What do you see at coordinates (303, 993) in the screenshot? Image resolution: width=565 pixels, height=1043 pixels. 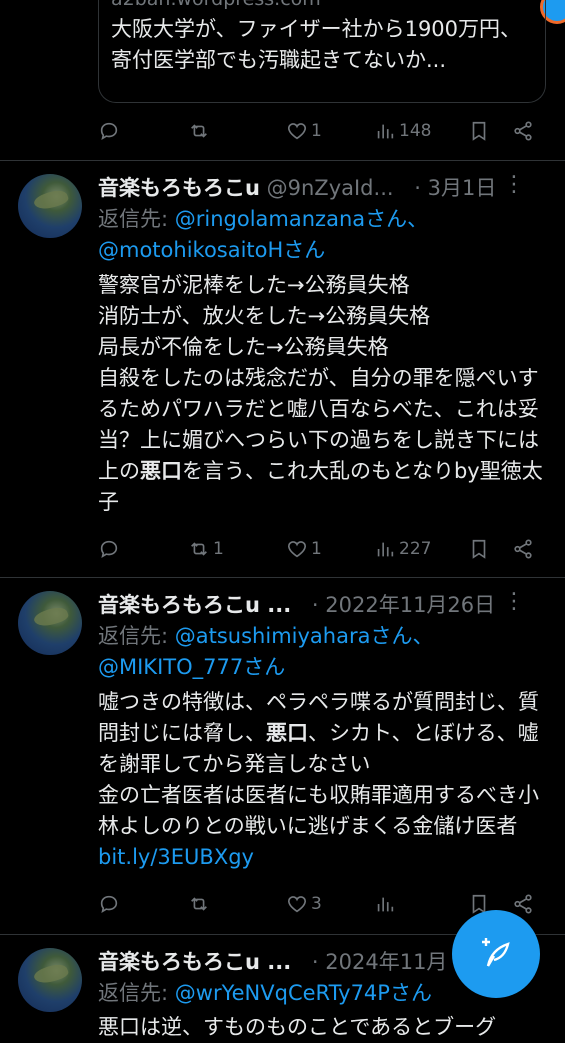 I see `mention-link: @wrYeNVqCeRTy74Pさん` at bounding box center [303, 993].